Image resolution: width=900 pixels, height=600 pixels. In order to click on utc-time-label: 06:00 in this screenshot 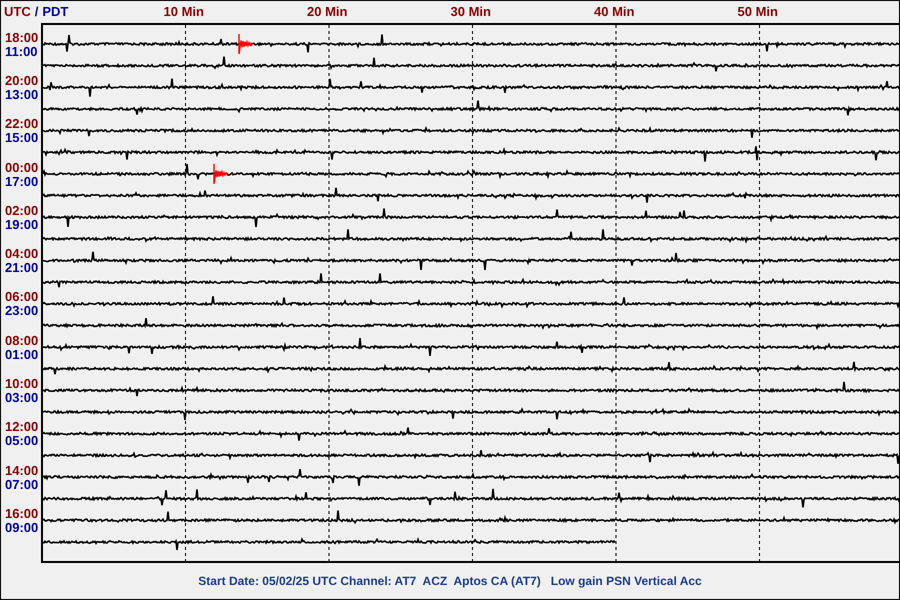, I will do `click(21, 297)`.